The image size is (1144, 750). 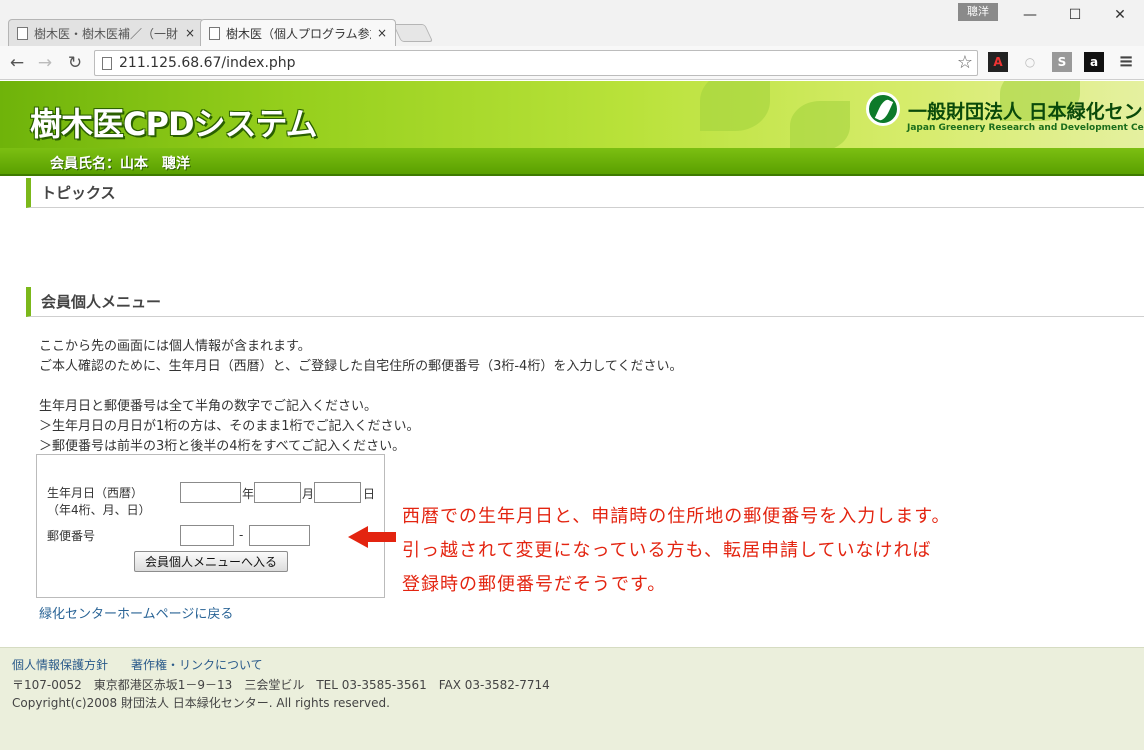 I want to click on postal-code-first-input, so click(x=207, y=535).